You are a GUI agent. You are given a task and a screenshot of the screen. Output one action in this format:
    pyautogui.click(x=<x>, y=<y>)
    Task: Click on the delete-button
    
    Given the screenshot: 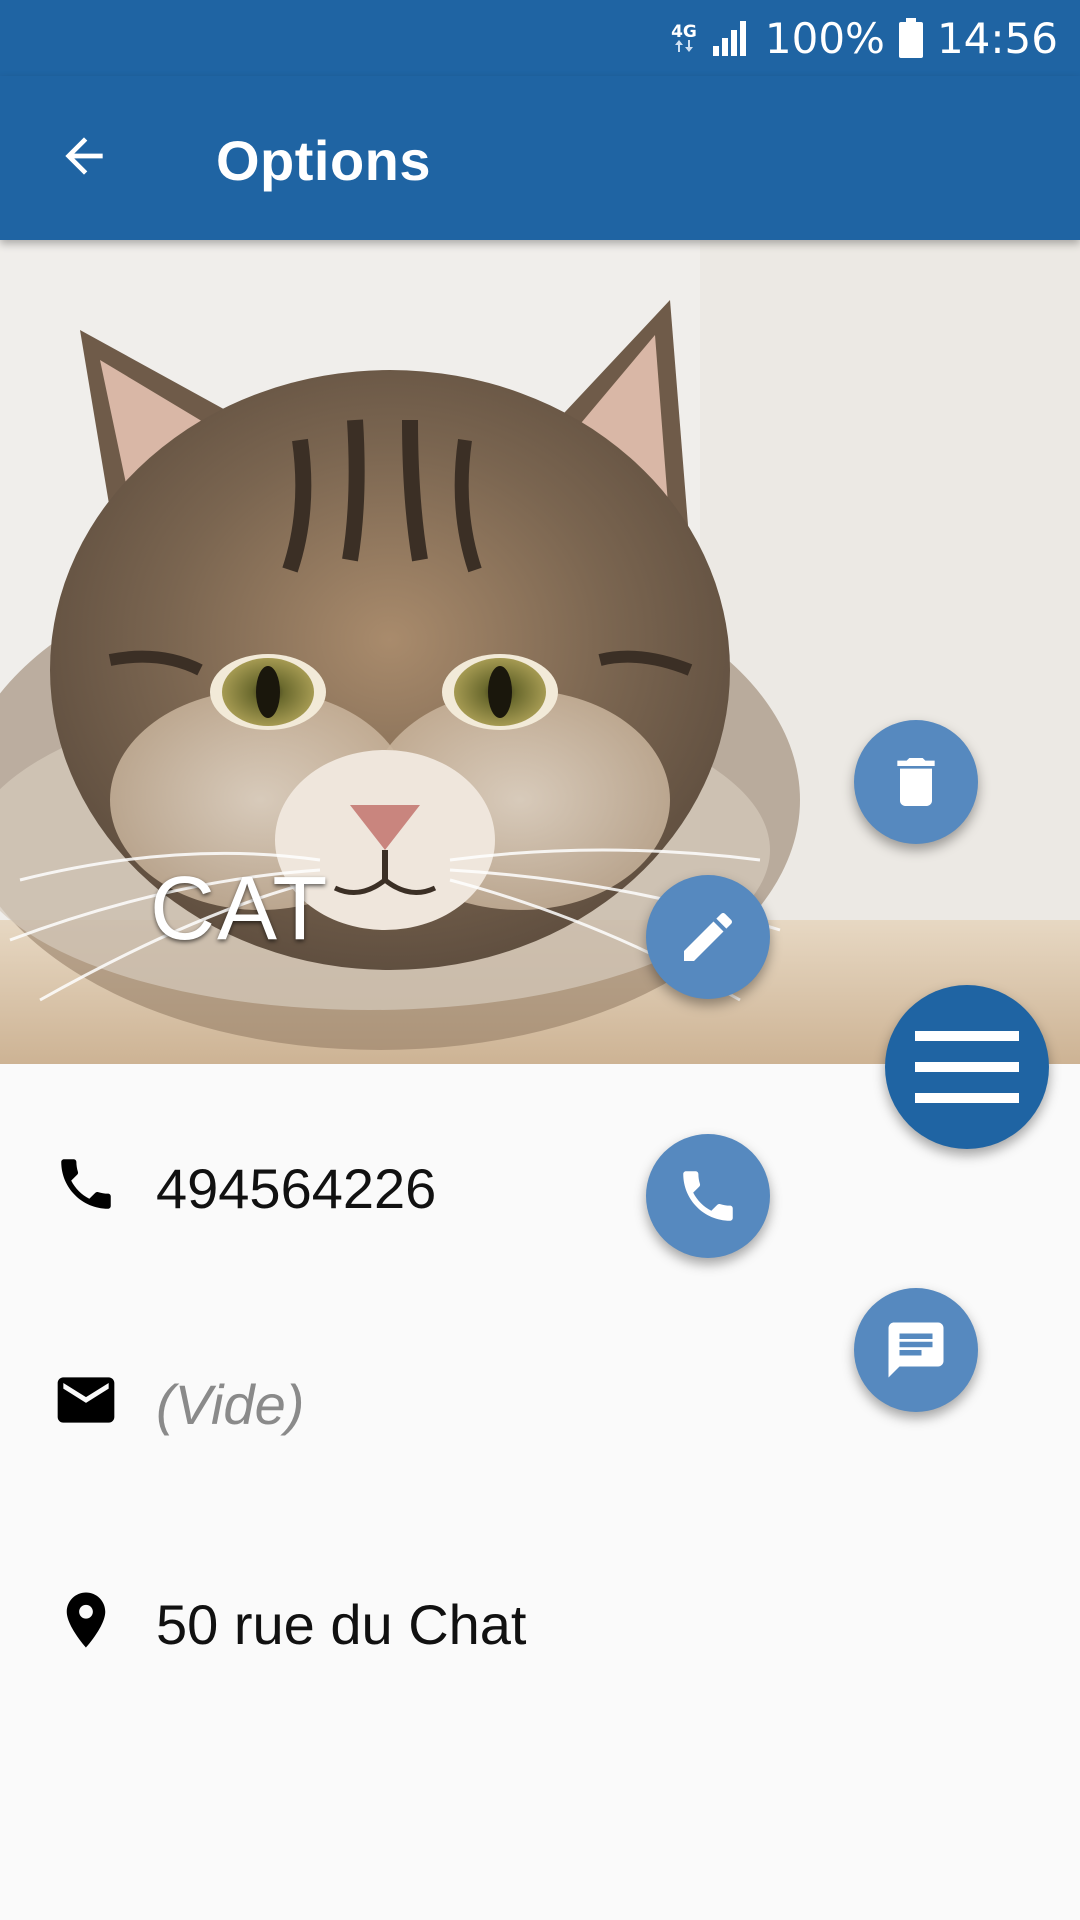 What is the action you would take?
    pyautogui.click(x=916, y=782)
    